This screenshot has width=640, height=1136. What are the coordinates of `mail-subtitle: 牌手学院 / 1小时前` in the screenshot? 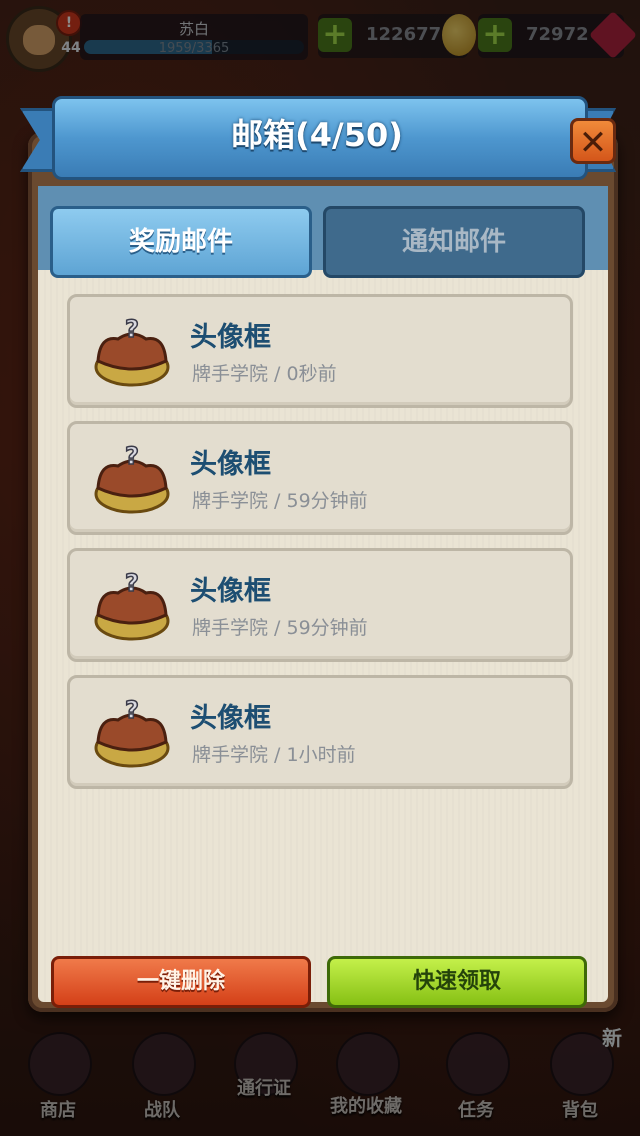 It's located at (274, 755).